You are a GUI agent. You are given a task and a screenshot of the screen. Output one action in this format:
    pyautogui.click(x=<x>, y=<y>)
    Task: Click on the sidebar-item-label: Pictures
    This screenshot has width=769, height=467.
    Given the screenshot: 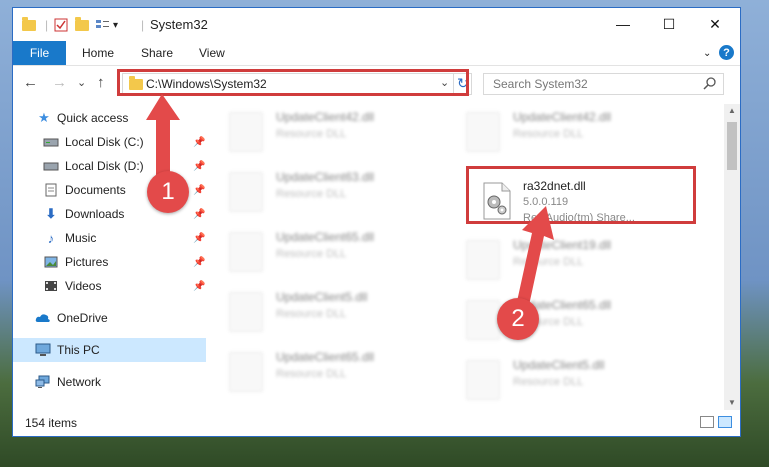 What is the action you would take?
    pyautogui.click(x=87, y=262)
    